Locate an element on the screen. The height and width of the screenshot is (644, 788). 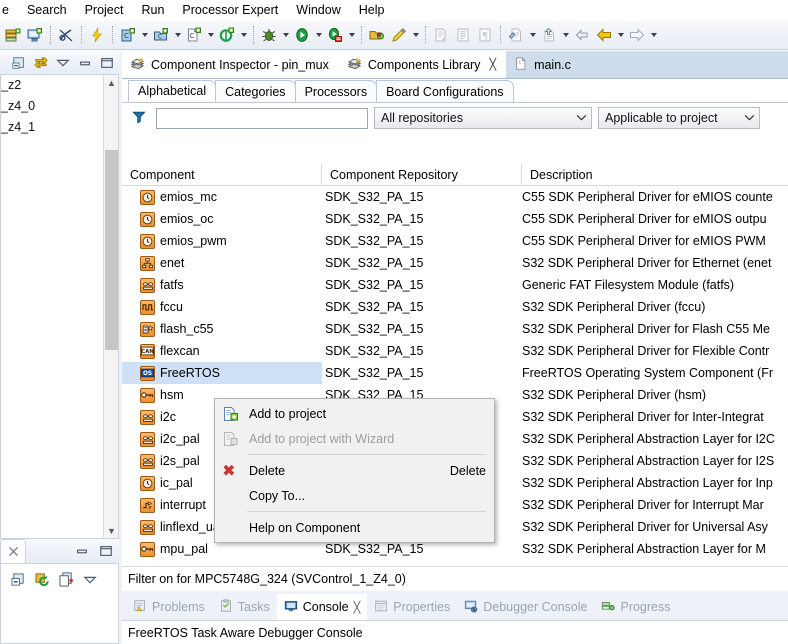
tab-progress: Progress is located at coordinates (635, 607).